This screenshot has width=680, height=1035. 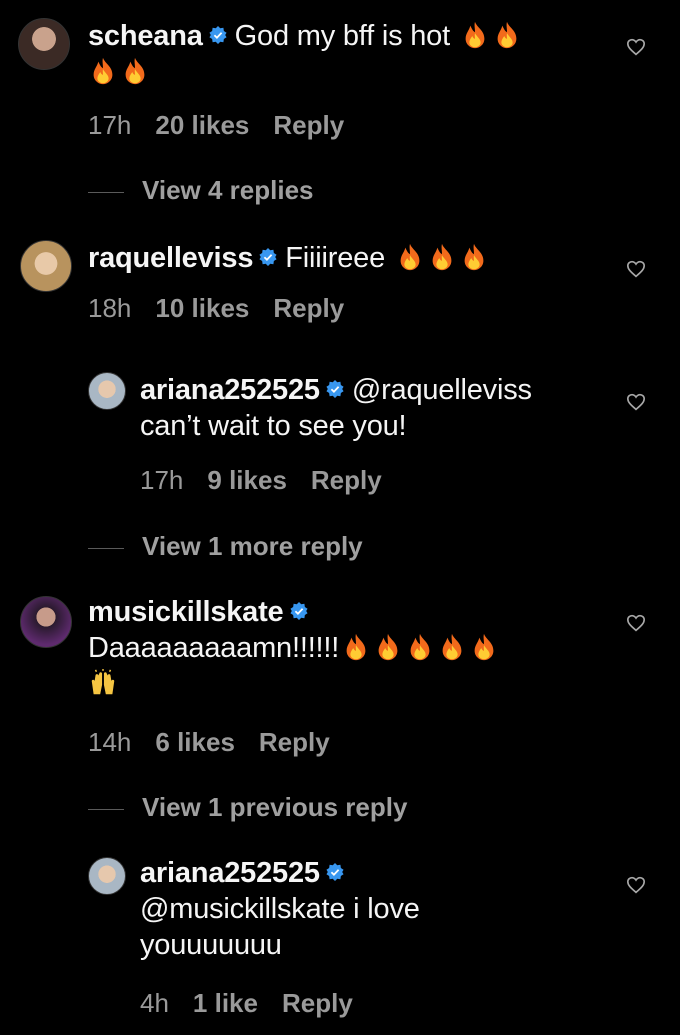 I want to click on raised-hands-icon, so click(x=103, y=683).